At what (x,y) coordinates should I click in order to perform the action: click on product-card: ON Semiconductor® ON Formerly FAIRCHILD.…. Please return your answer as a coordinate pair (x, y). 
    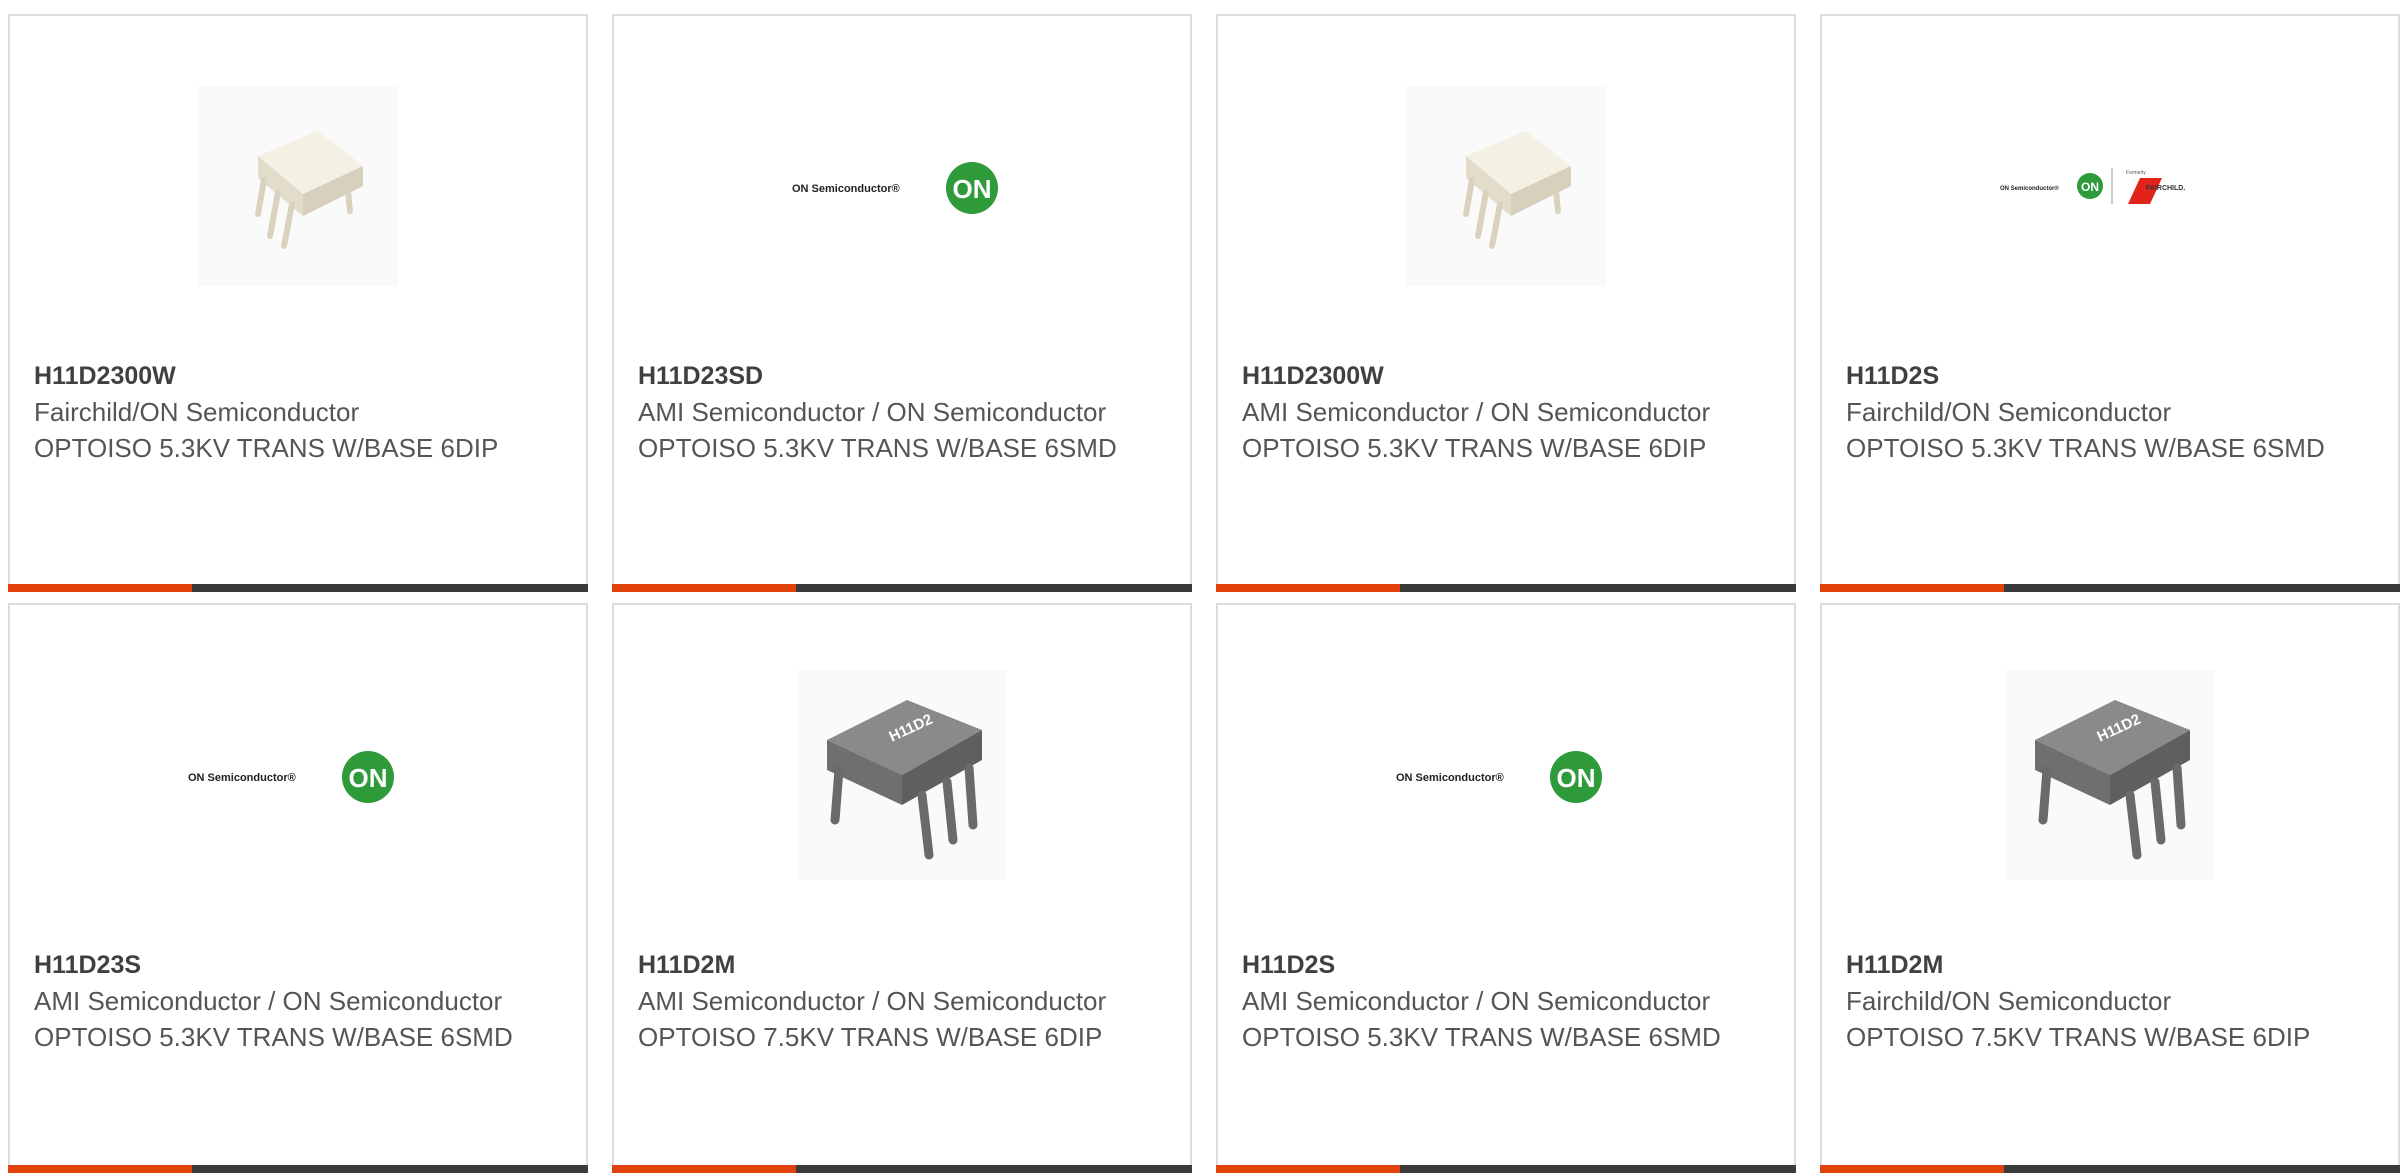
    Looking at the image, I should click on (2110, 303).